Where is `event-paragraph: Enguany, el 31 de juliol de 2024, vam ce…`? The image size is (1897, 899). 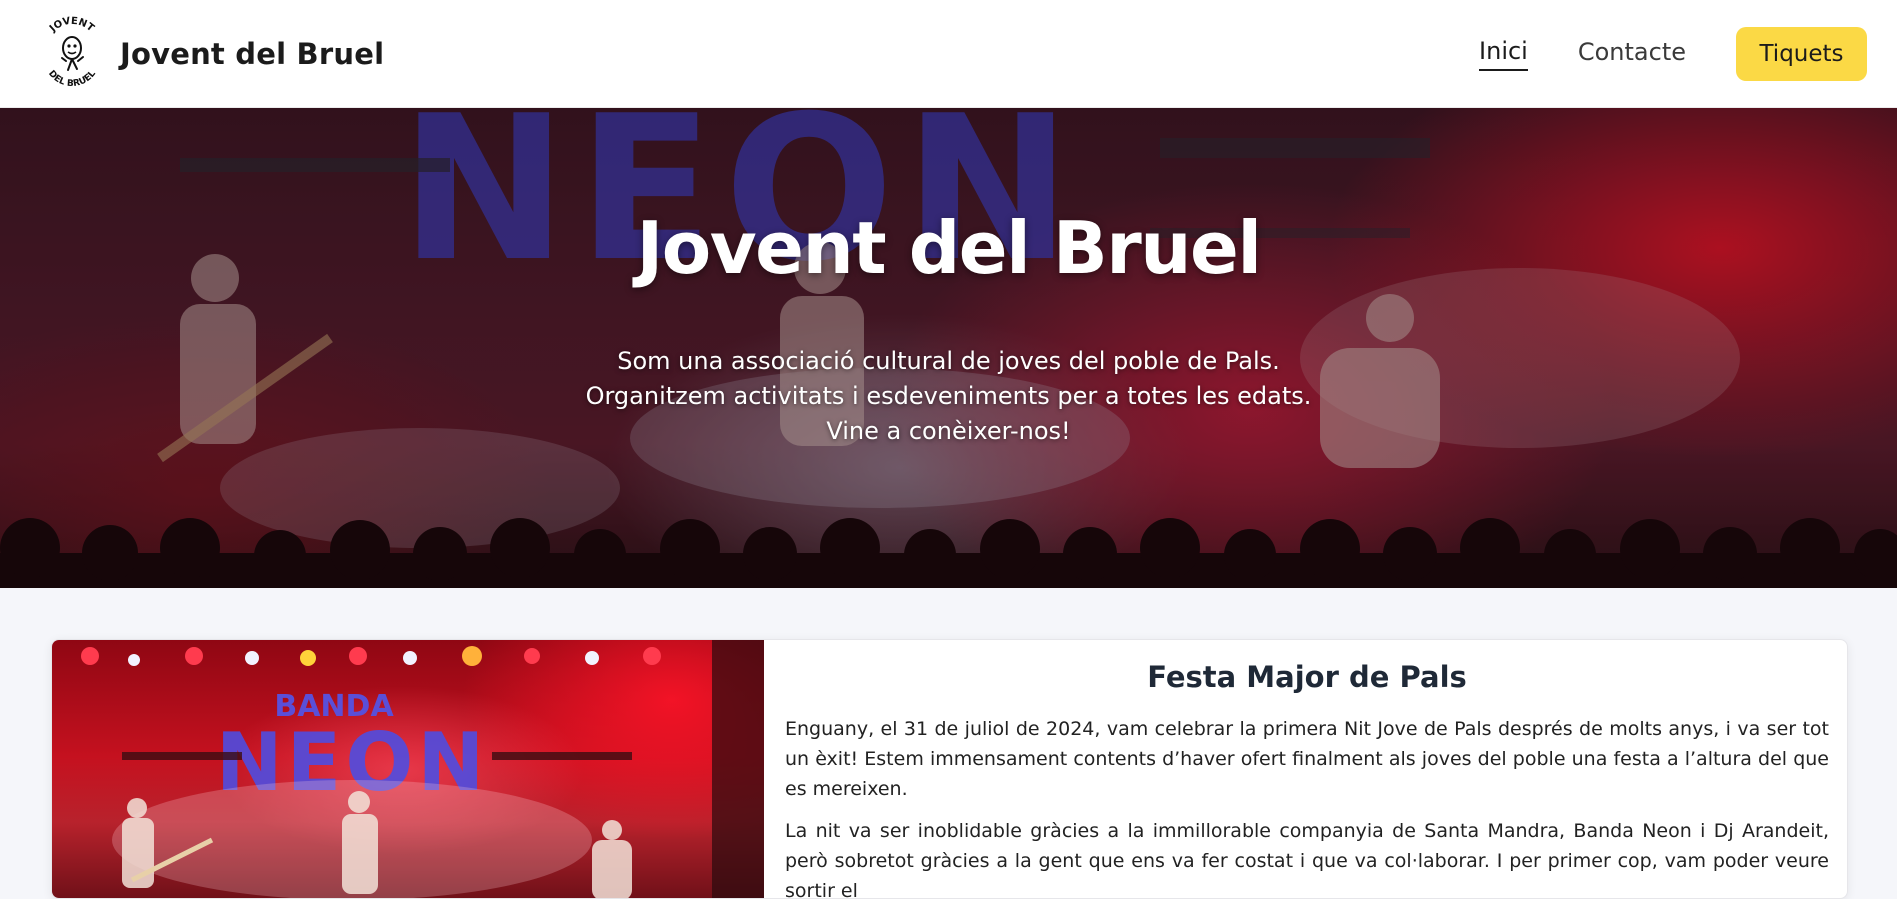
event-paragraph: Enguany, el 31 de juliol de 2024, vam ce… is located at coordinates (1307, 759).